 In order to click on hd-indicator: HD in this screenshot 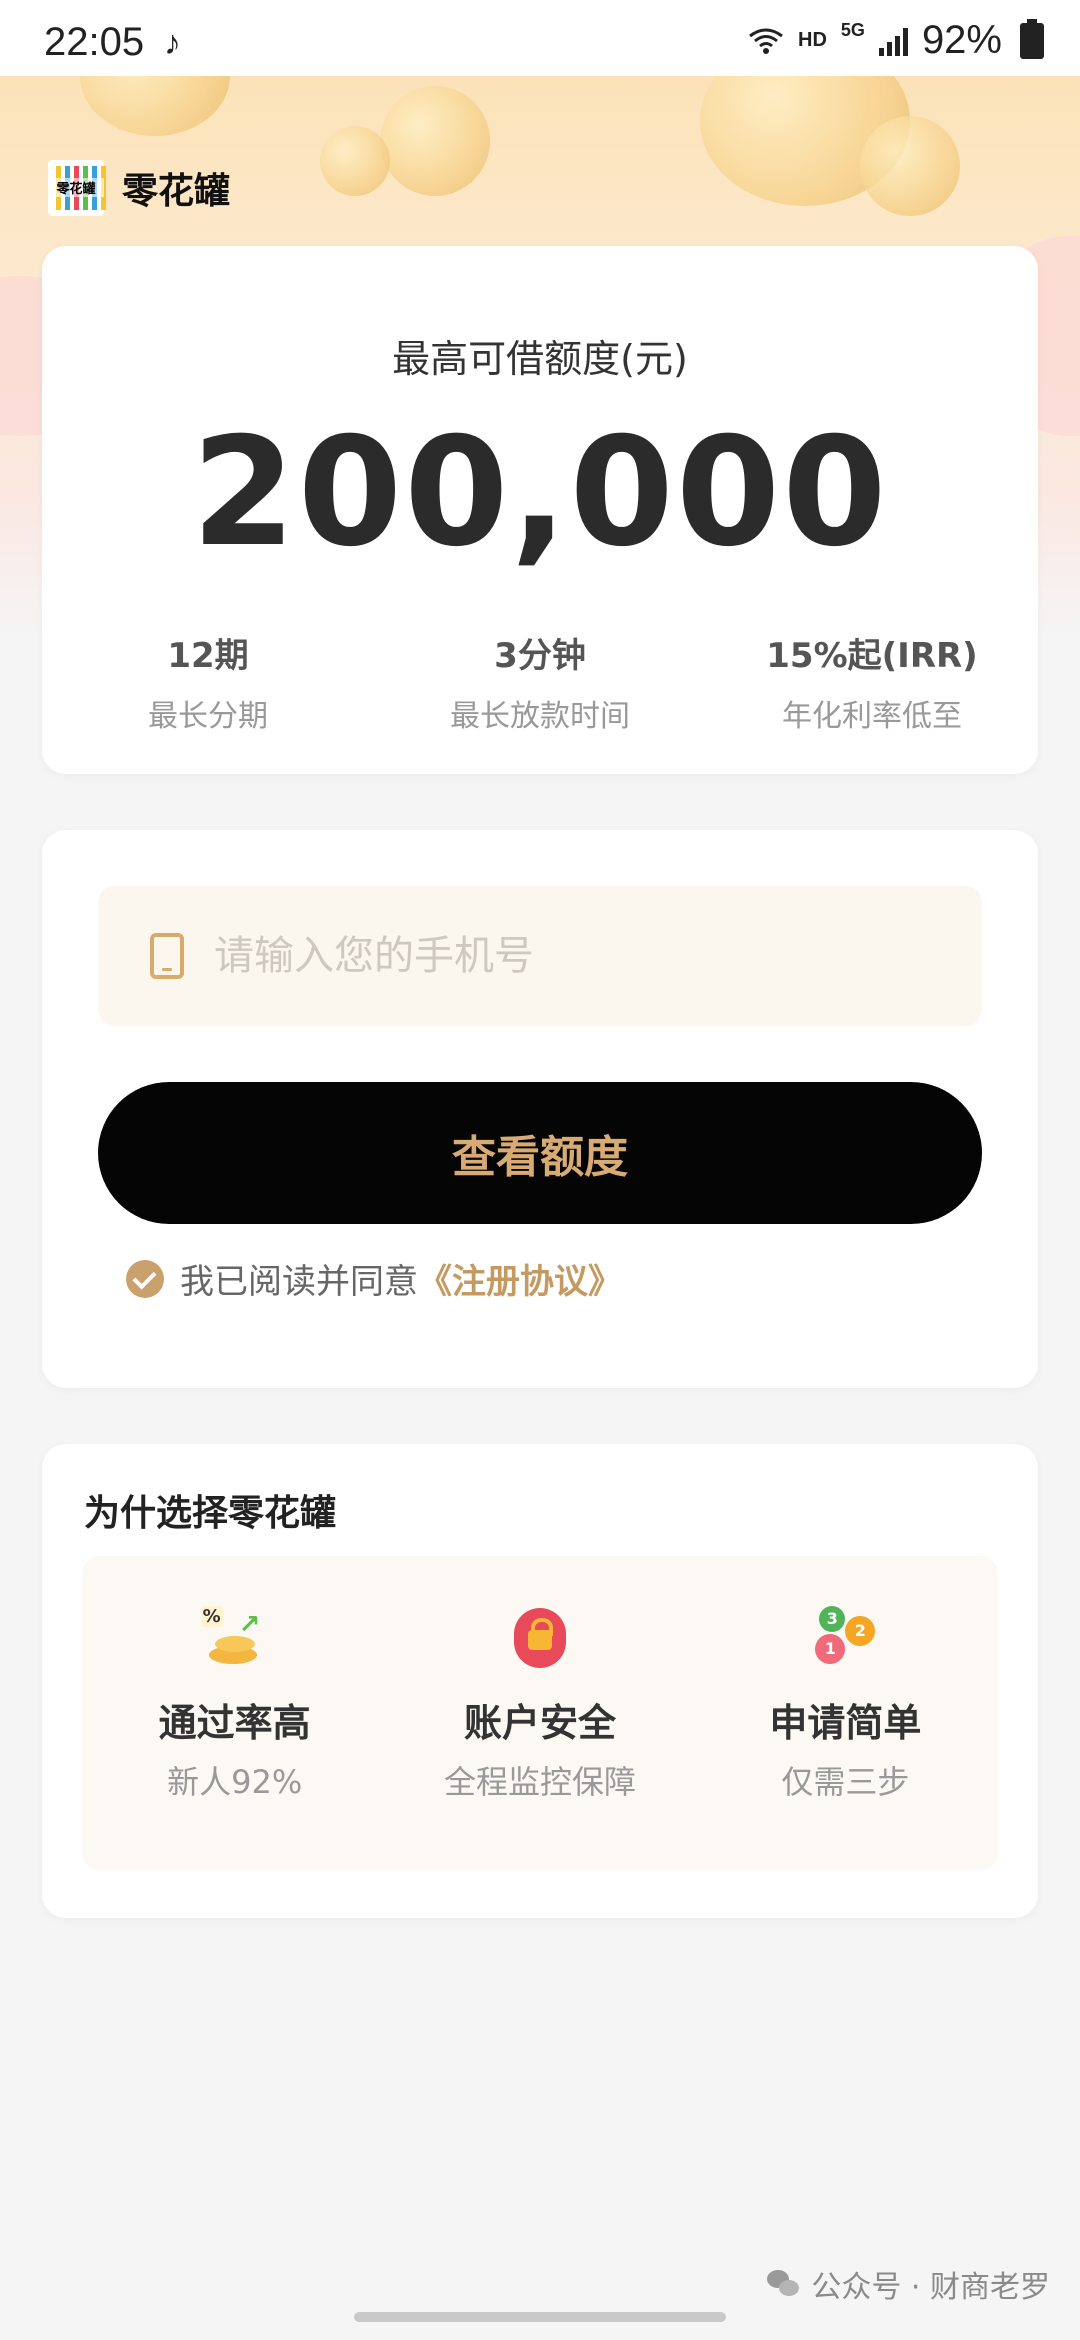, I will do `click(812, 40)`.